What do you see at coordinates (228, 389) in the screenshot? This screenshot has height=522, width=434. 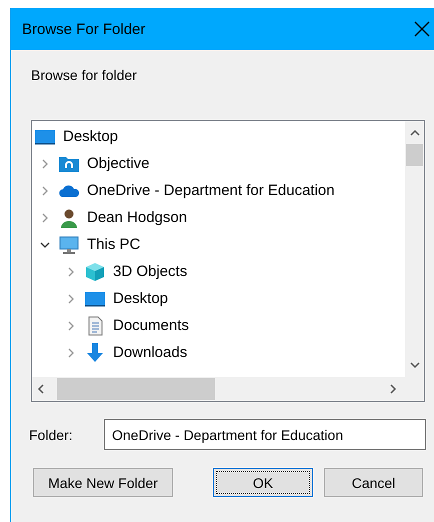 I see `horizontal-scrollbar` at bounding box center [228, 389].